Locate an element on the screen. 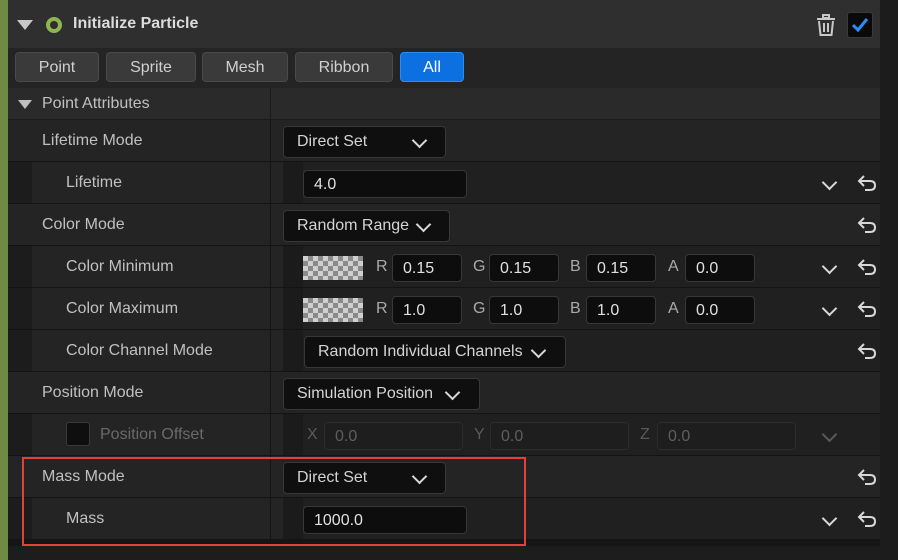  row-position-mode: Position Mode Simulation Position is located at coordinates (444, 393).